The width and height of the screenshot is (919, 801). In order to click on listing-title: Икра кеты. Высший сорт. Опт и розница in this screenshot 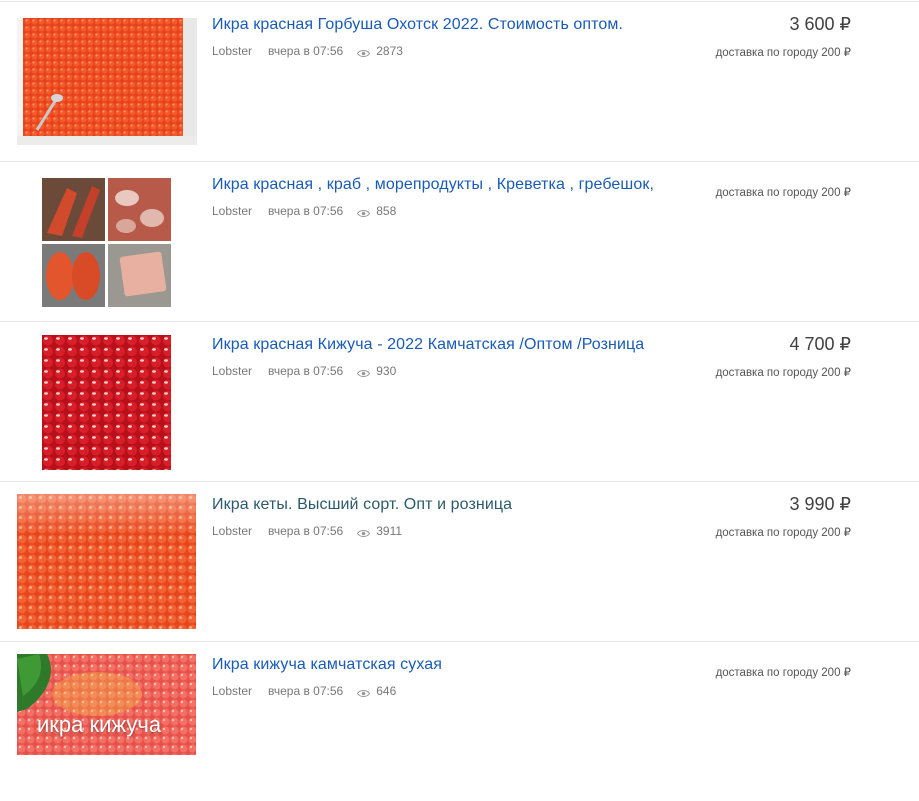, I will do `click(362, 505)`.